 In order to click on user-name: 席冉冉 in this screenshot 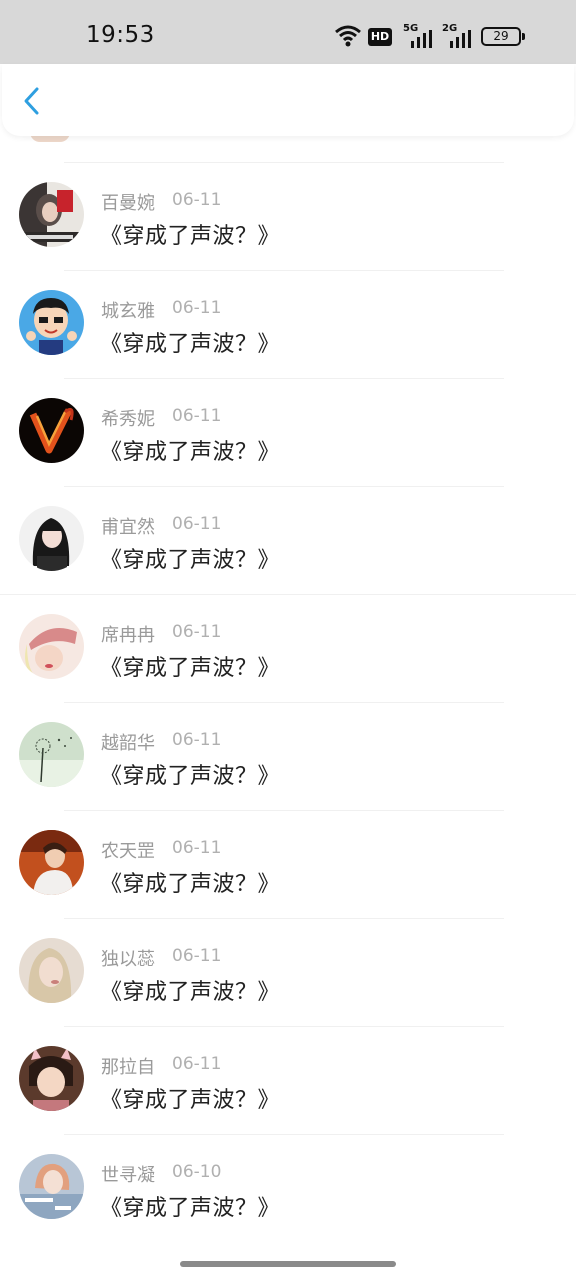, I will do `click(128, 635)`.